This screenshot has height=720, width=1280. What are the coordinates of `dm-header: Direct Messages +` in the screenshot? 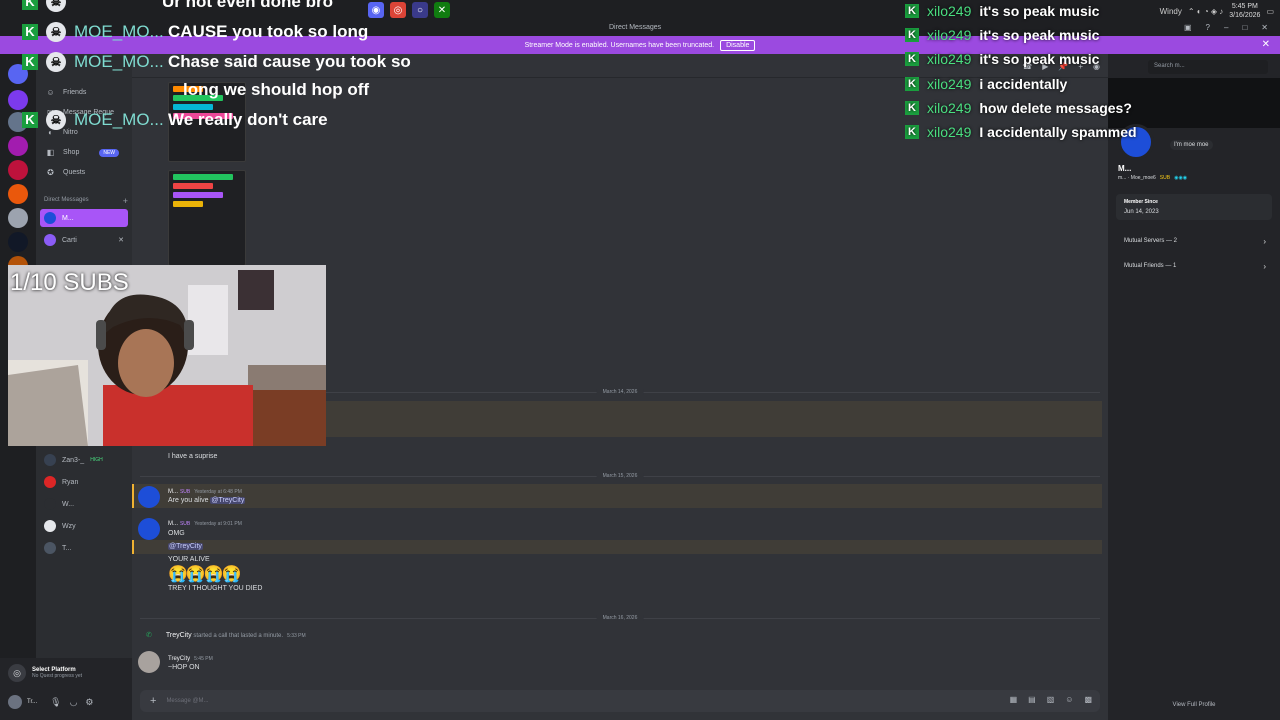 It's located at (86, 201).